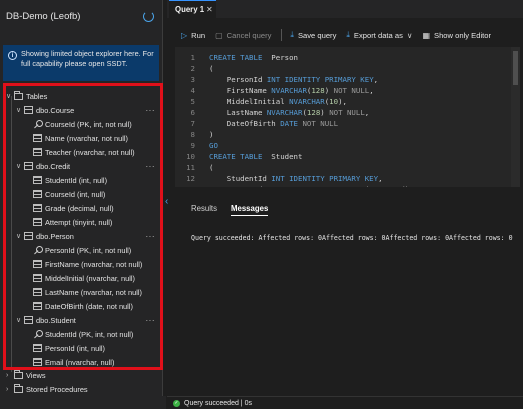 The height and width of the screenshot is (409, 523). I want to click on line-number: 5, so click(192, 101).